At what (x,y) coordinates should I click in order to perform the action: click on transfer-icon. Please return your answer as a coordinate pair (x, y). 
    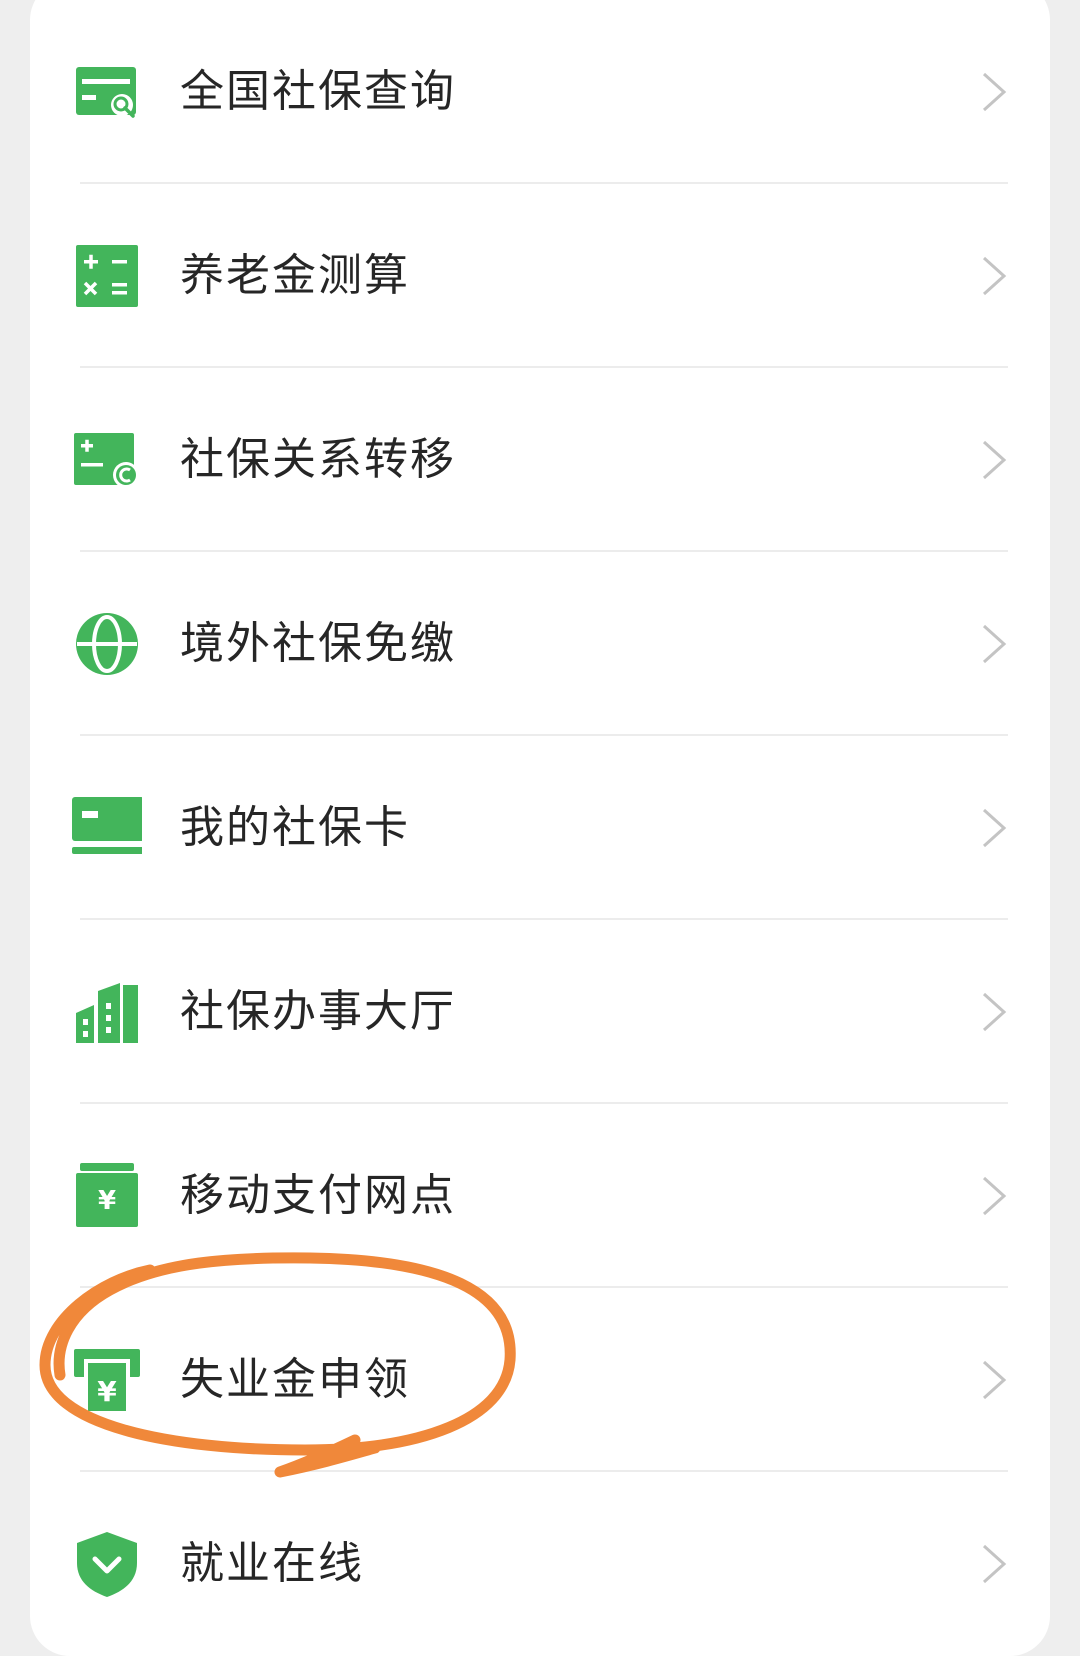
    Looking at the image, I should click on (107, 460).